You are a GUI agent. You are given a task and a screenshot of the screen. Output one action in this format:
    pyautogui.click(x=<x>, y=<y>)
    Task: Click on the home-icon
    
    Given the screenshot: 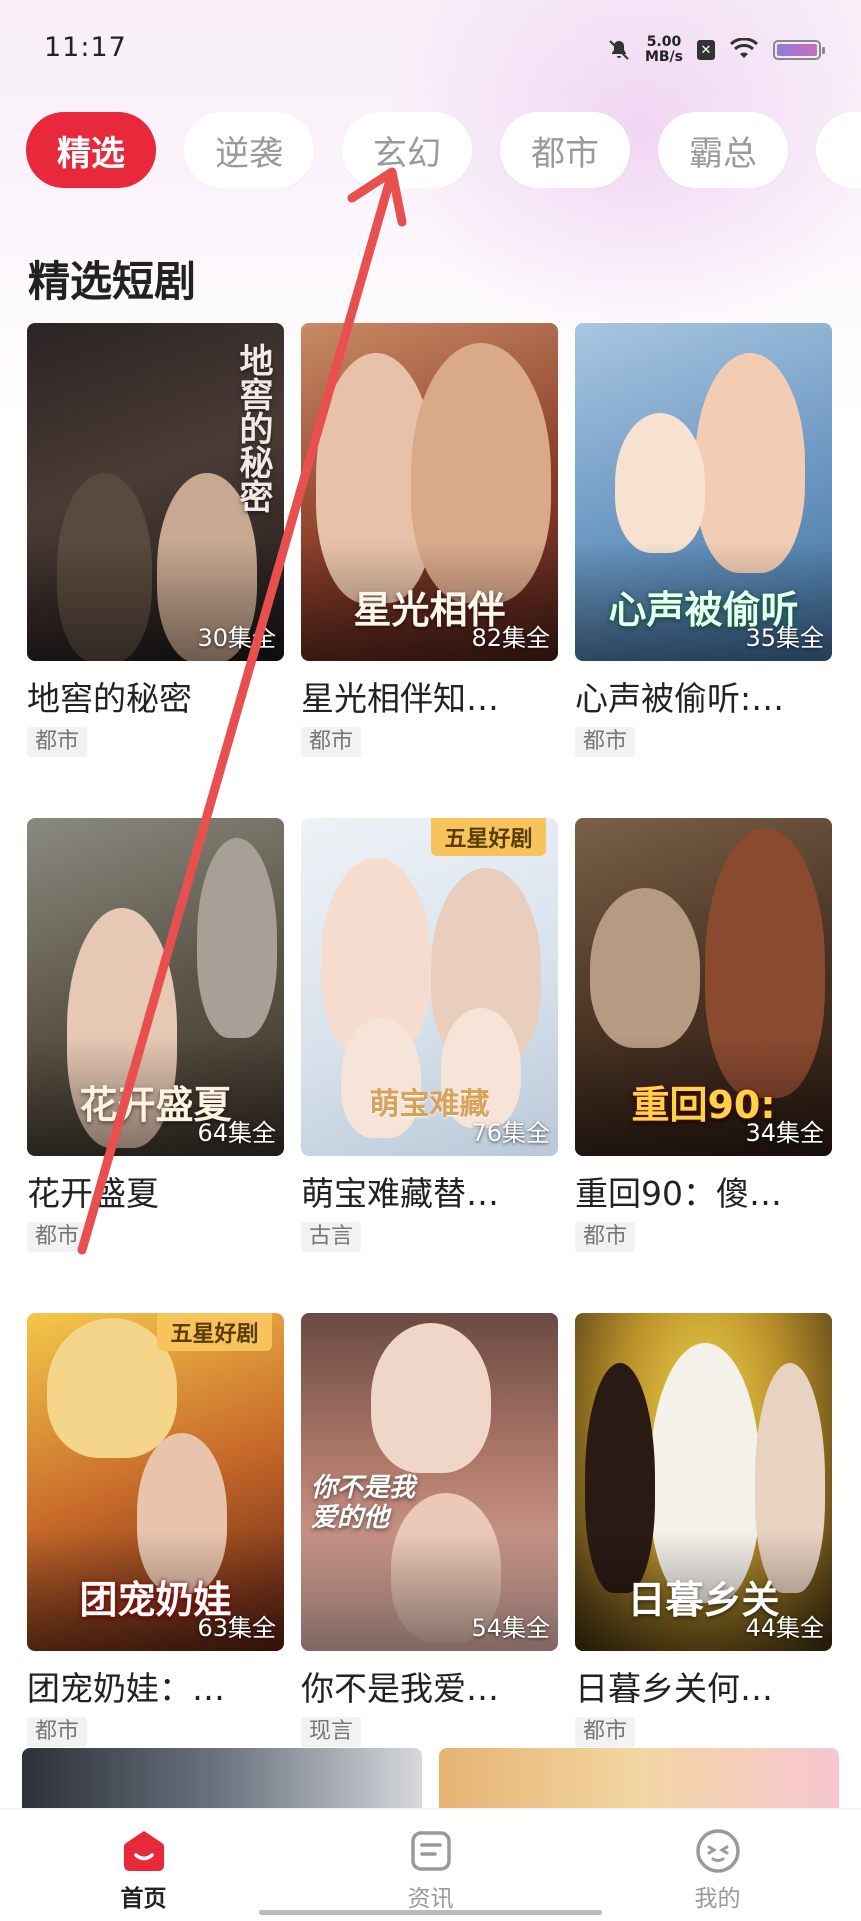 What is the action you would take?
    pyautogui.click(x=143, y=1851)
    